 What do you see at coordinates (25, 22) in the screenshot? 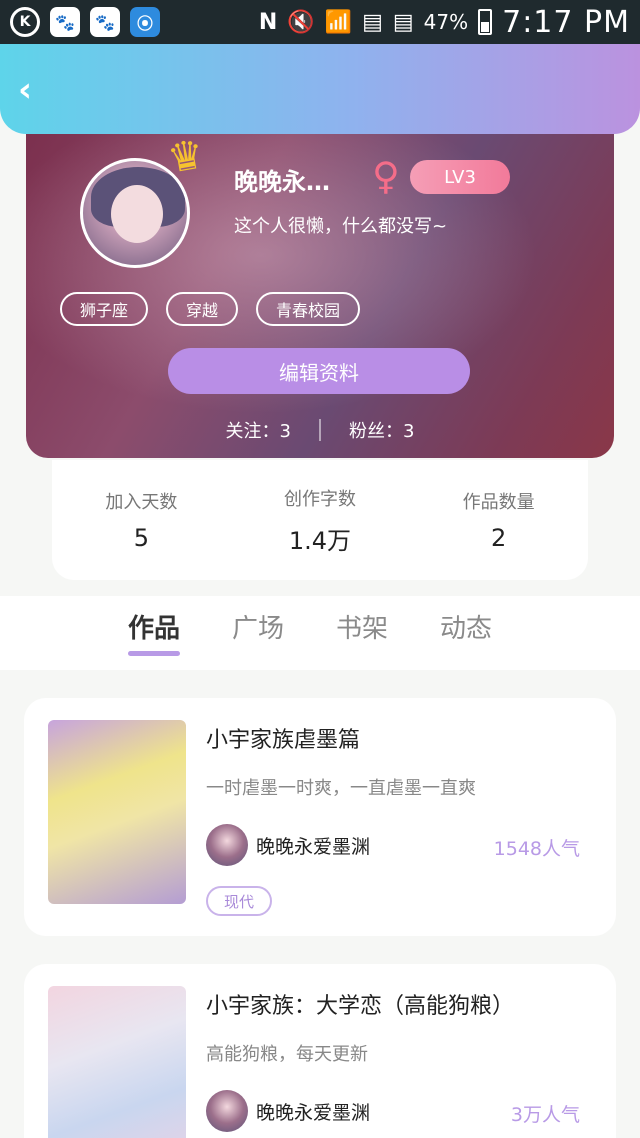
I see `k-circle-icon: K` at bounding box center [25, 22].